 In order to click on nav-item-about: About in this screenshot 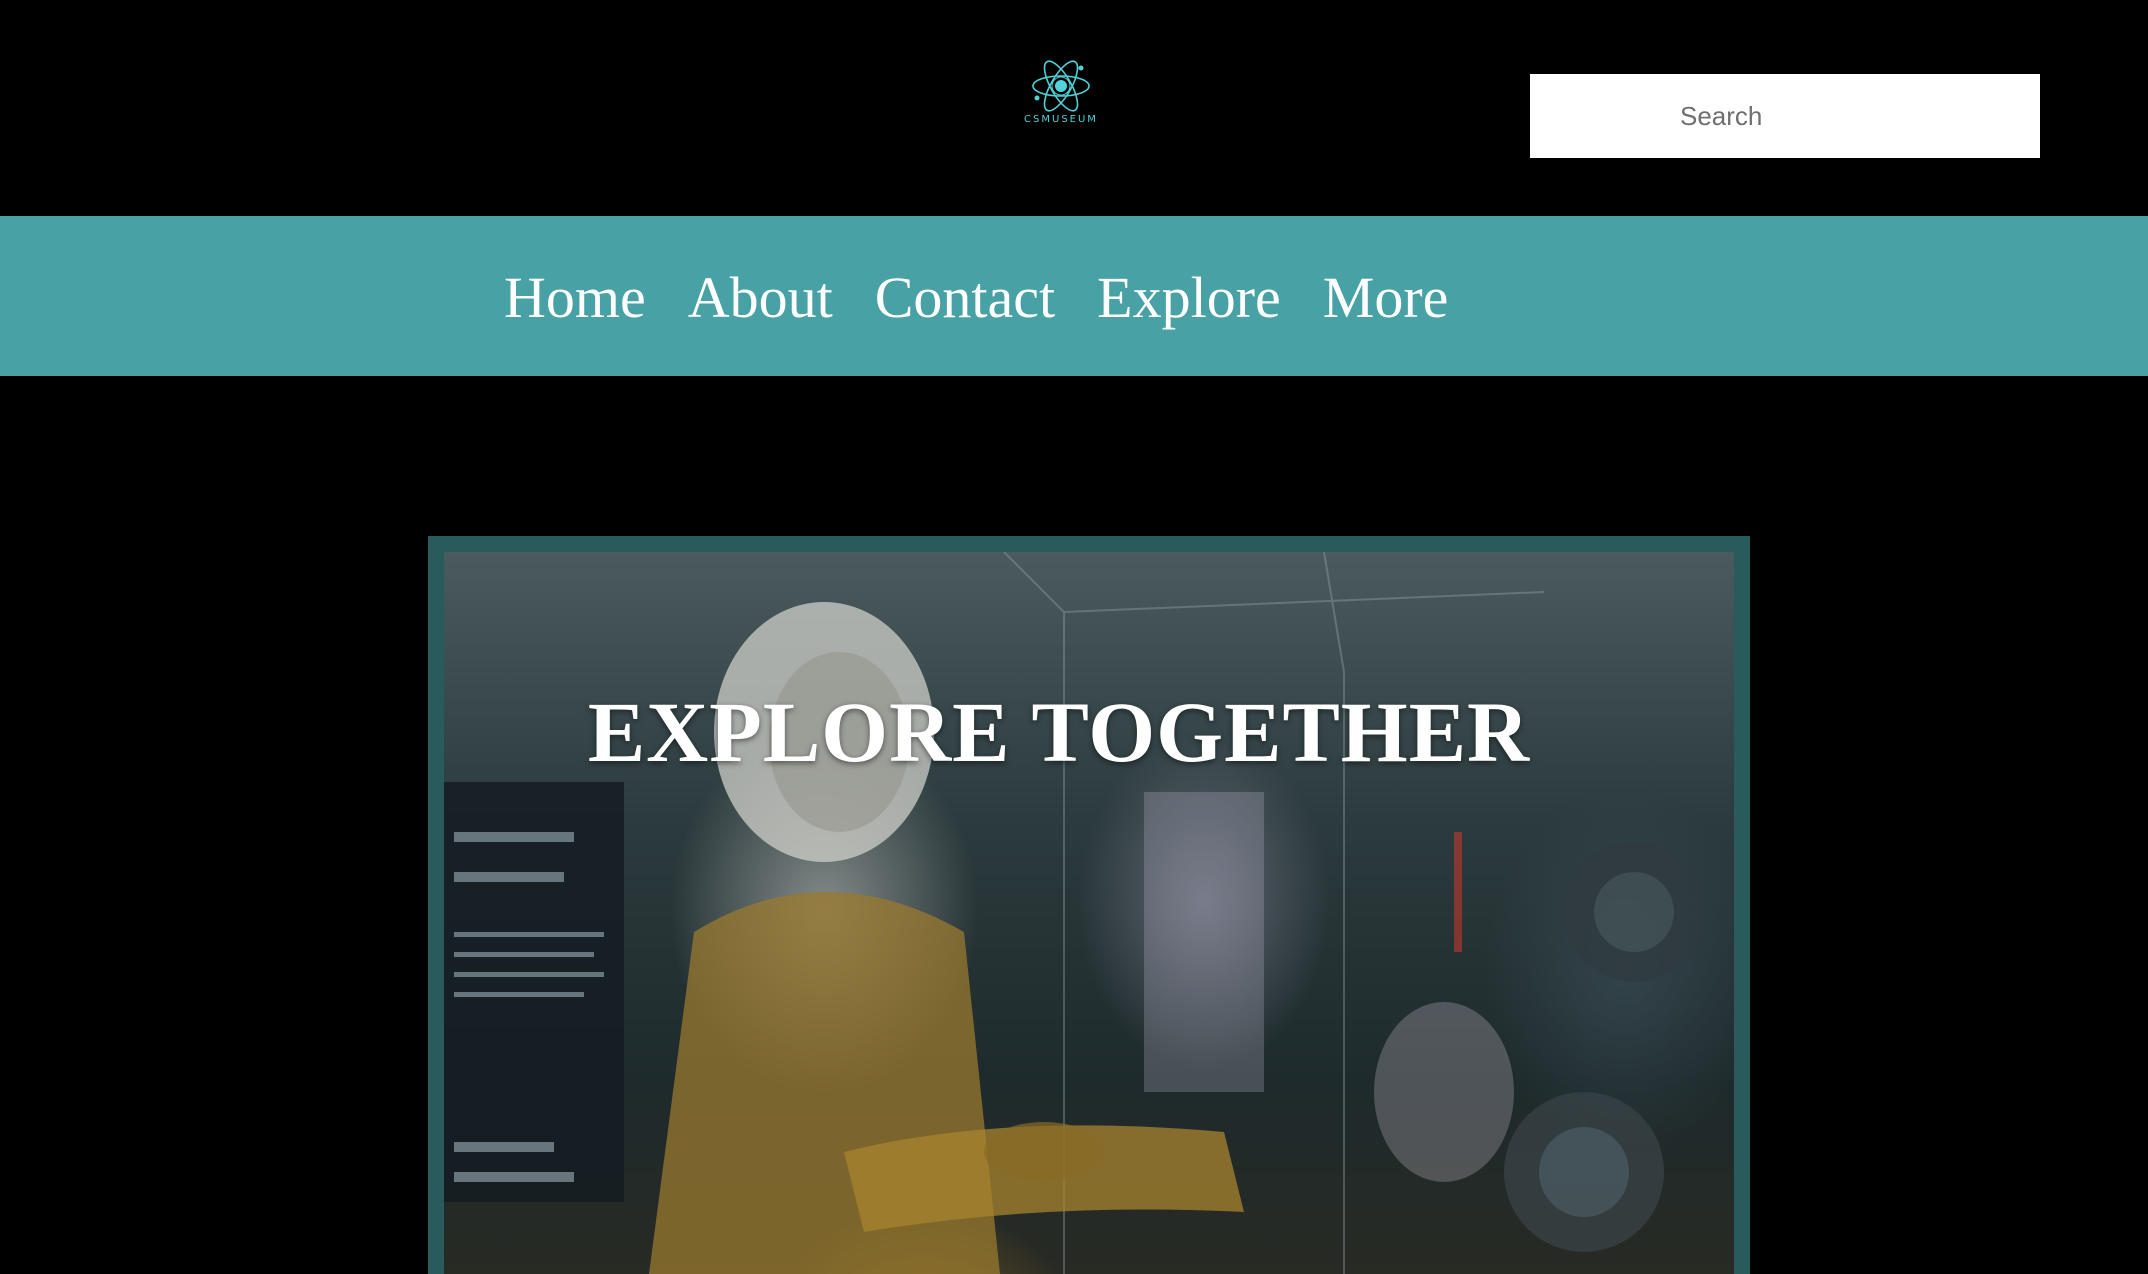, I will do `click(760, 296)`.